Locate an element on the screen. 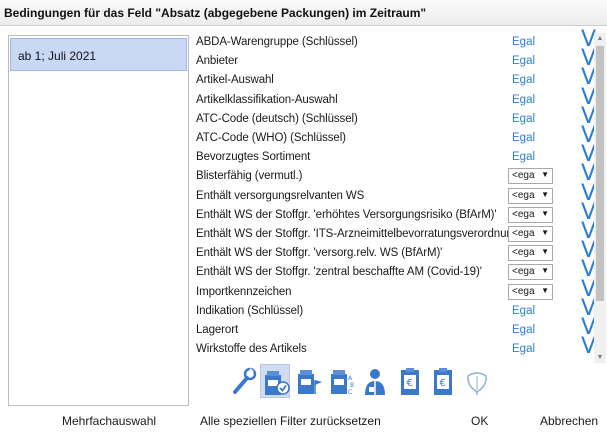 The width and height of the screenshot is (607, 434). svg-text: B is located at coordinates (352, 385).